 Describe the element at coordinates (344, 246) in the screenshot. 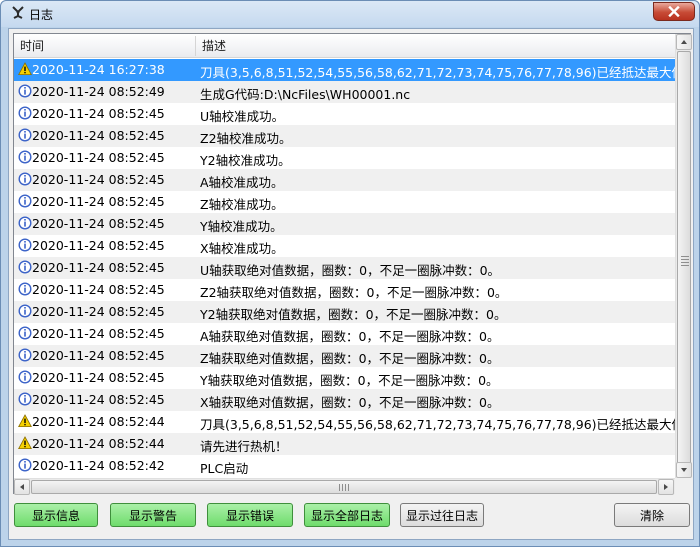

I see `log-row: 2020-11-24 08:52:45 X轴校准成功。` at that location.